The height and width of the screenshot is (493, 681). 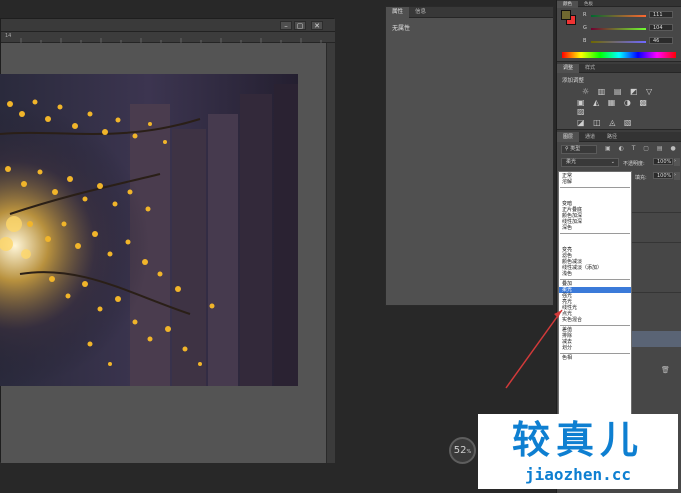 What do you see at coordinates (568, 68) in the screenshot?
I see `tab-adjustments: 调整` at bounding box center [568, 68].